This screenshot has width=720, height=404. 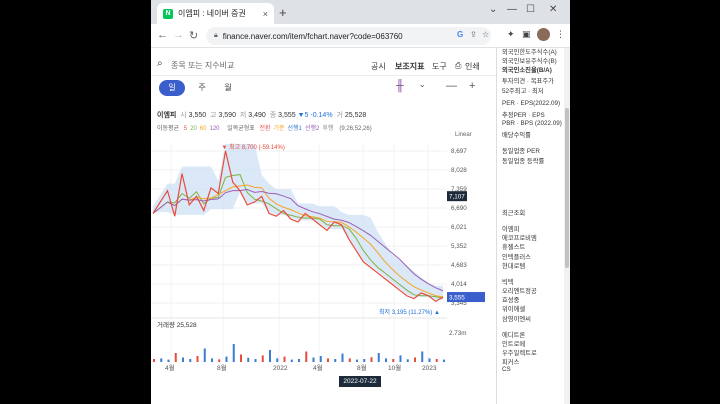 I want to click on tab-title: 이엠피 : 네이버 증권, so click(x=212, y=13).